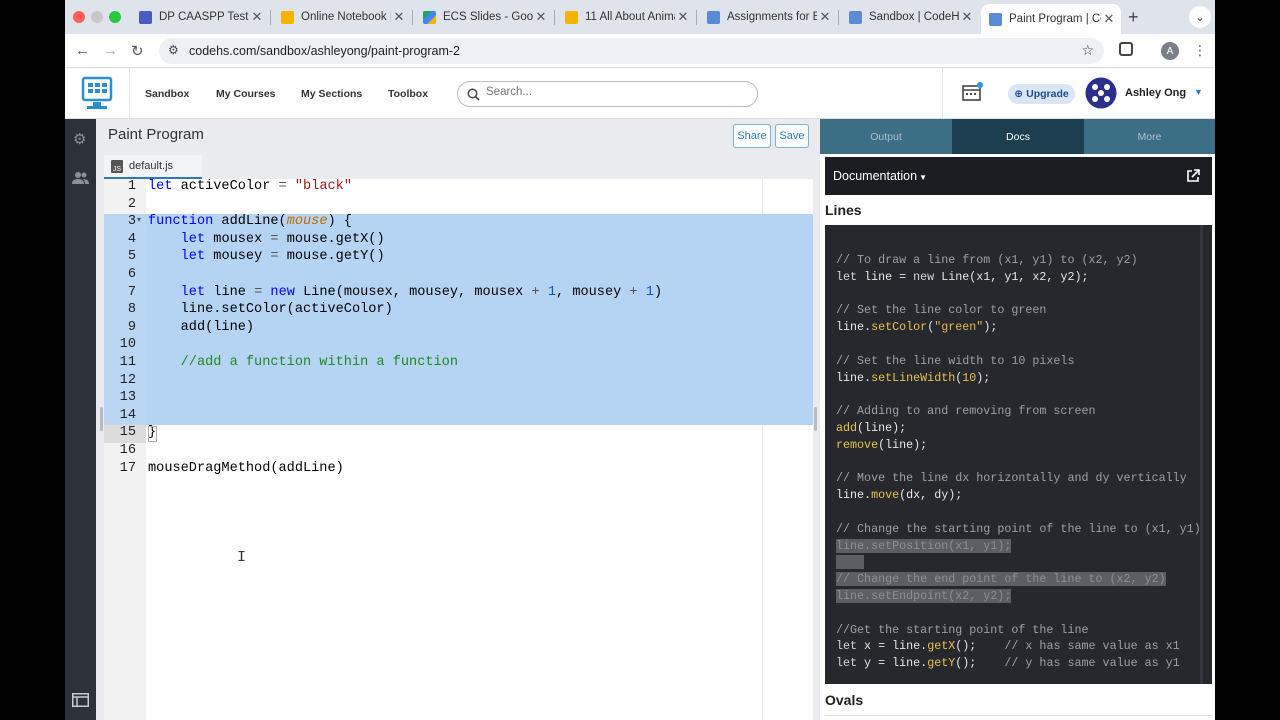 This screenshot has width=1280, height=720. What do you see at coordinates (127, 468) in the screenshot?
I see `line-number: 17` at bounding box center [127, 468].